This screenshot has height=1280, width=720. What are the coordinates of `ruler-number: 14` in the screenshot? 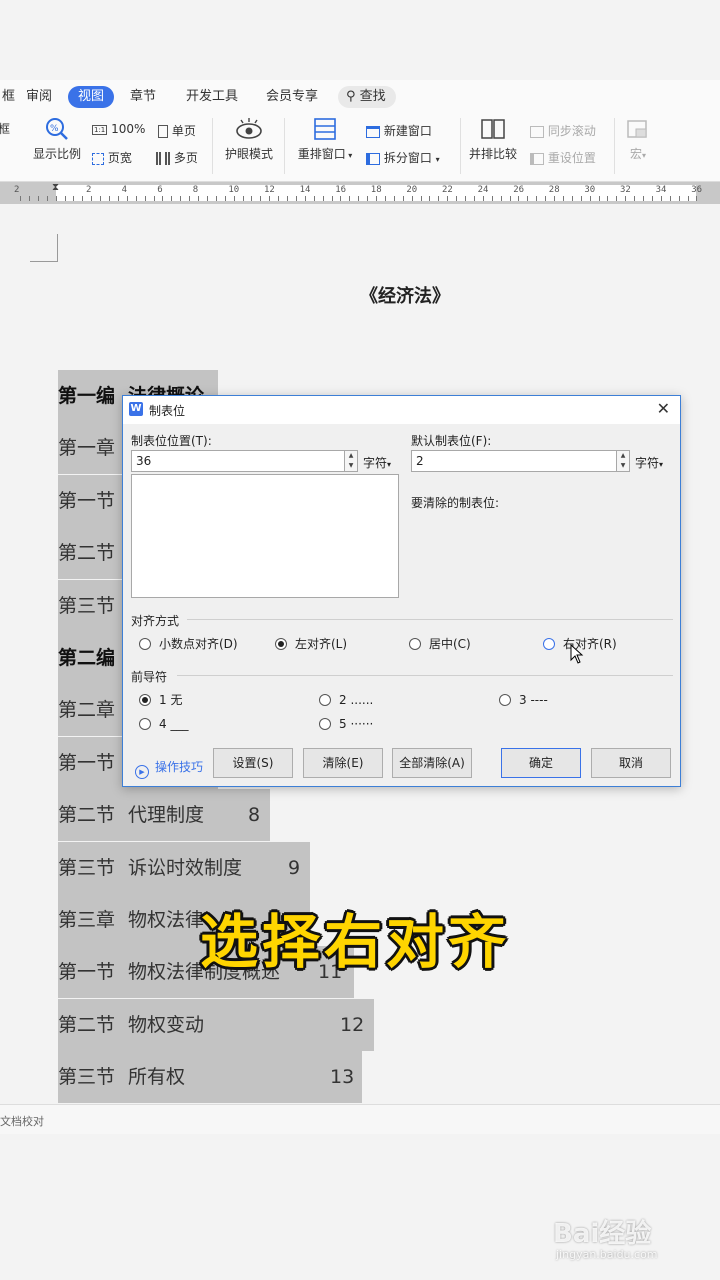 It's located at (305, 190).